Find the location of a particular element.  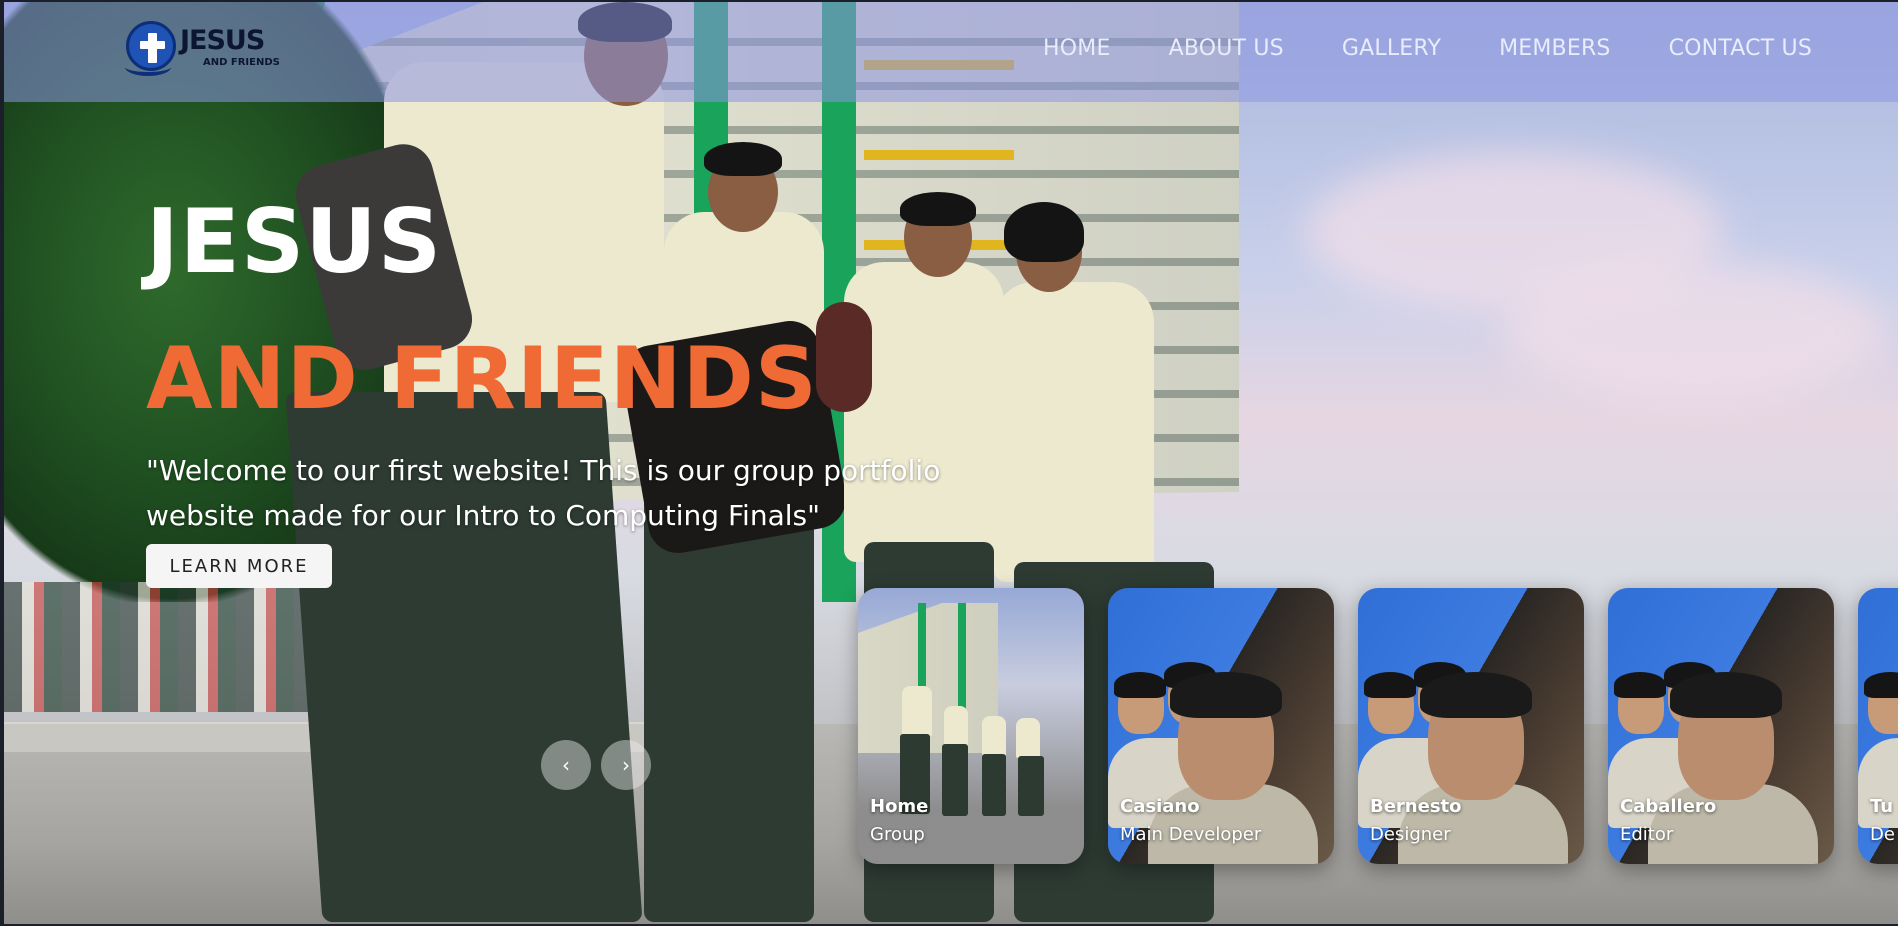

site-logo: JESUS AND FRIENDS is located at coordinates (205, 49).